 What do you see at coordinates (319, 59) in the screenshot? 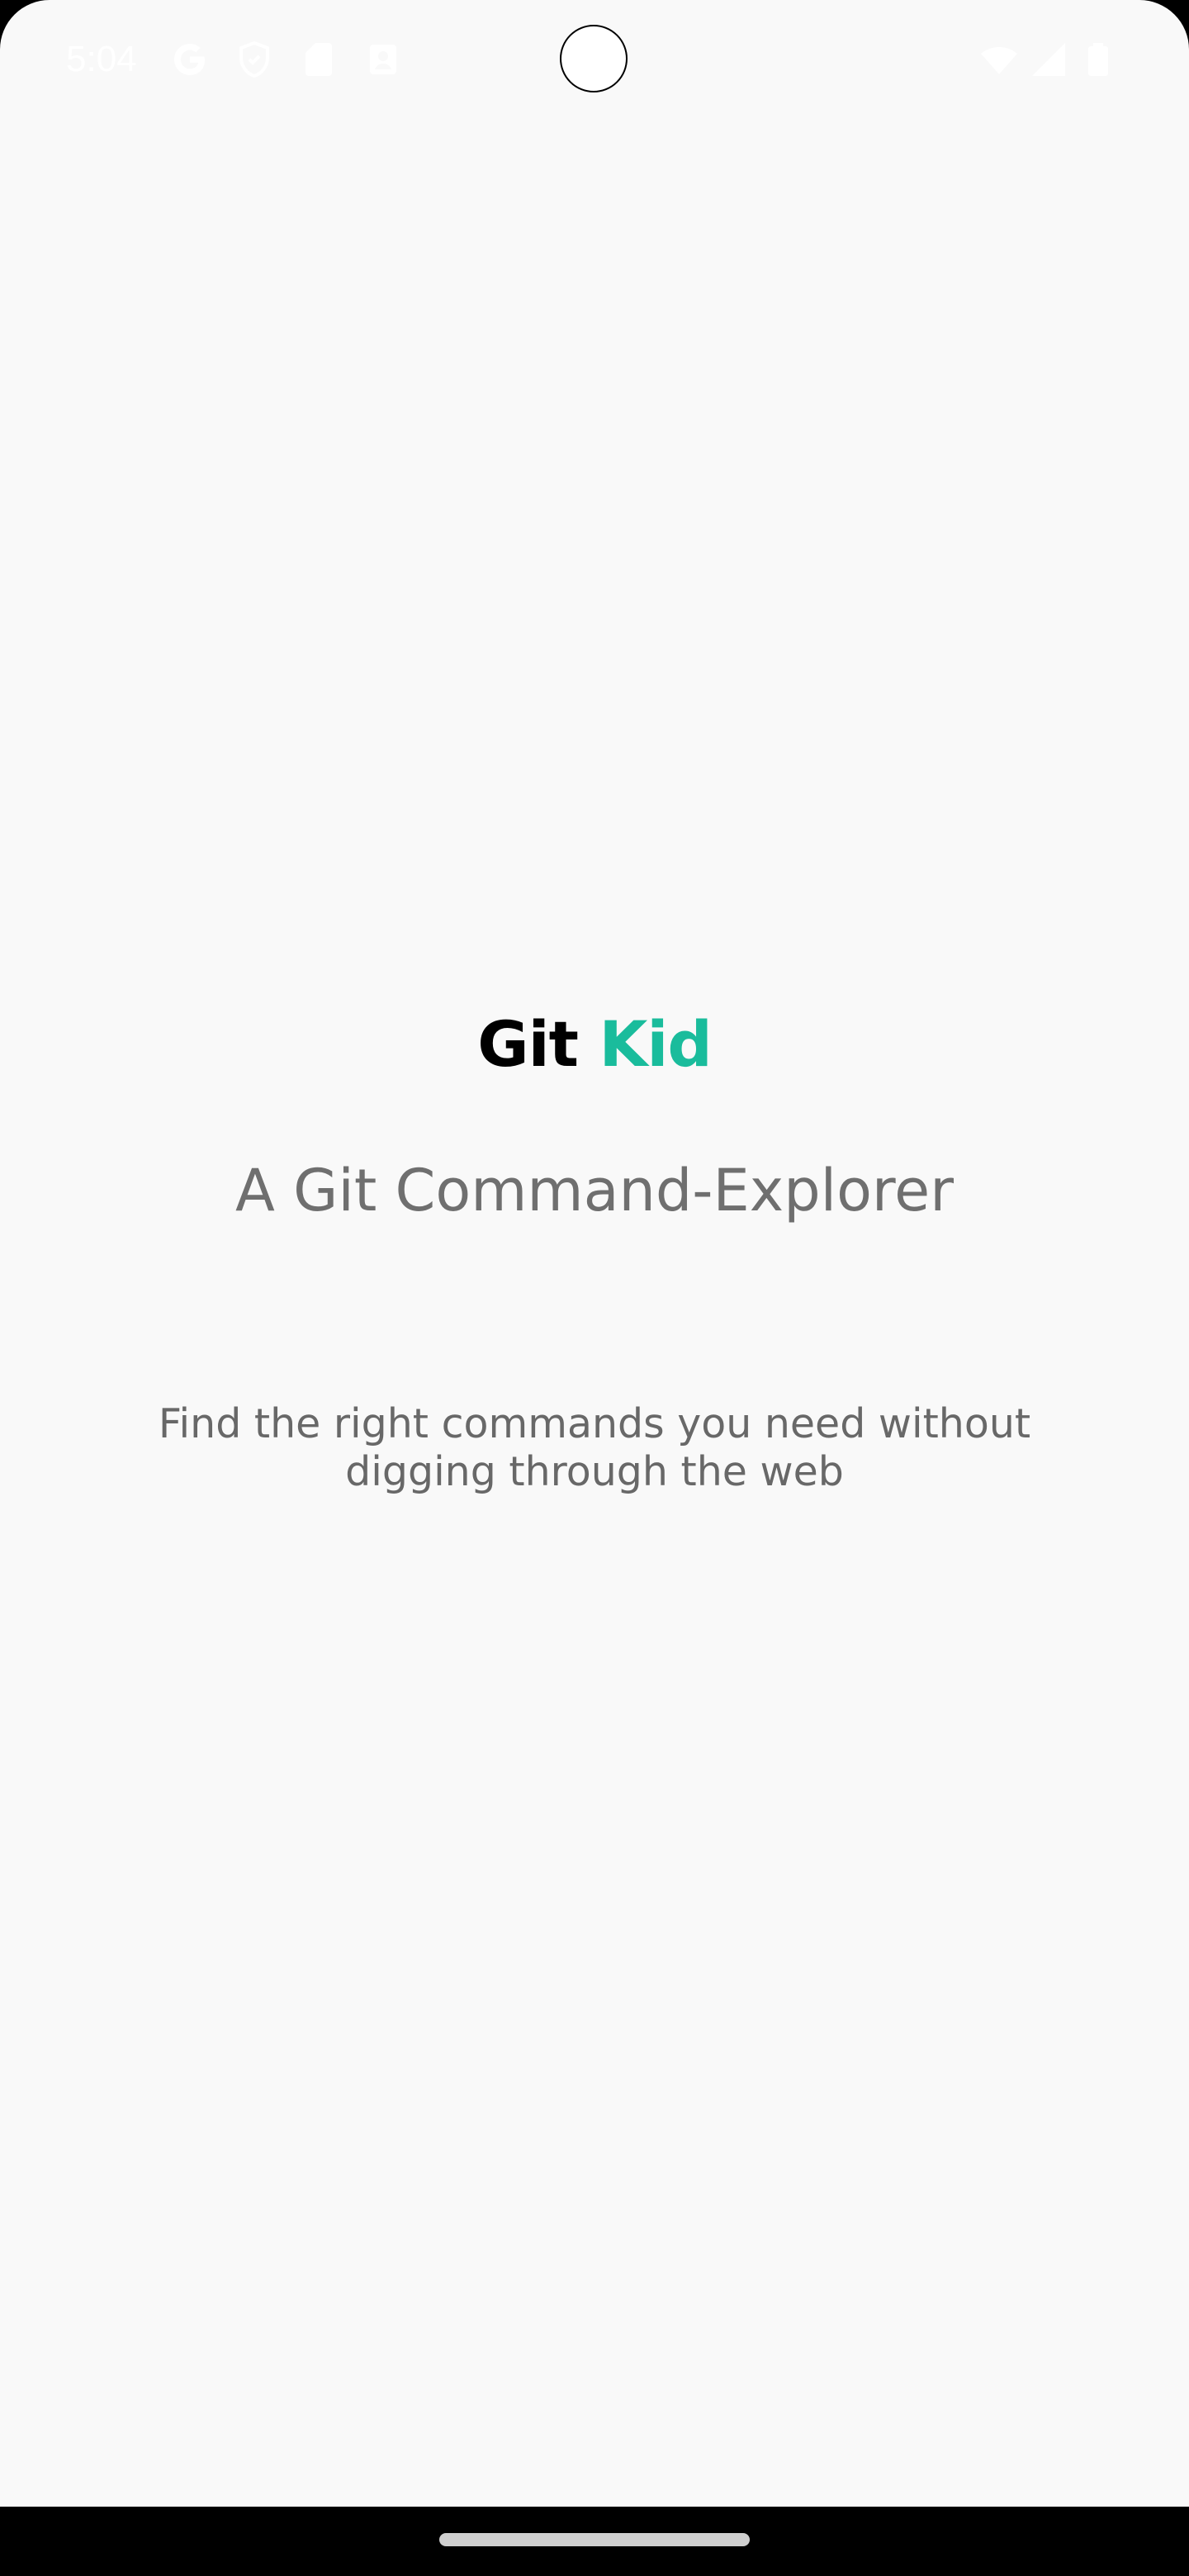
I see `sd-card-icon` at bounding box center [319, 59].